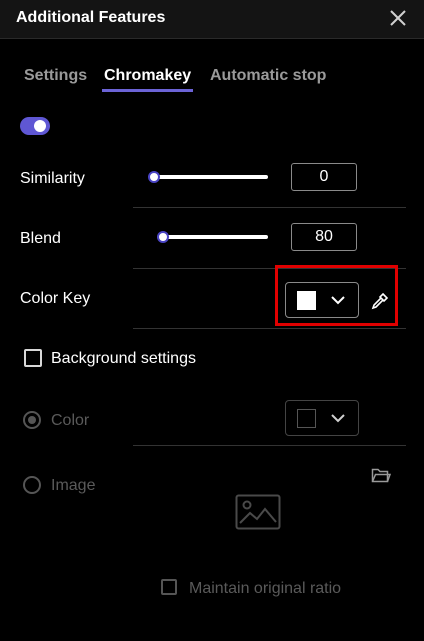  What do you see at coordinates (55, 298) in the screenshot?
I see `color-key-label: Color Key` at bounding box center [55, 298].